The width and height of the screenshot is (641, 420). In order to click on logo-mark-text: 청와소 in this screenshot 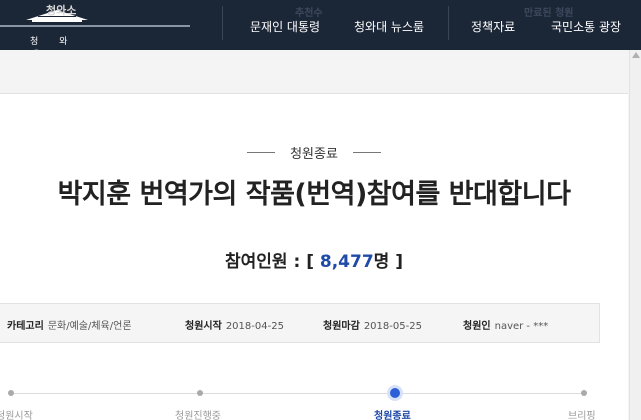, I will do `click(61, 10)`.